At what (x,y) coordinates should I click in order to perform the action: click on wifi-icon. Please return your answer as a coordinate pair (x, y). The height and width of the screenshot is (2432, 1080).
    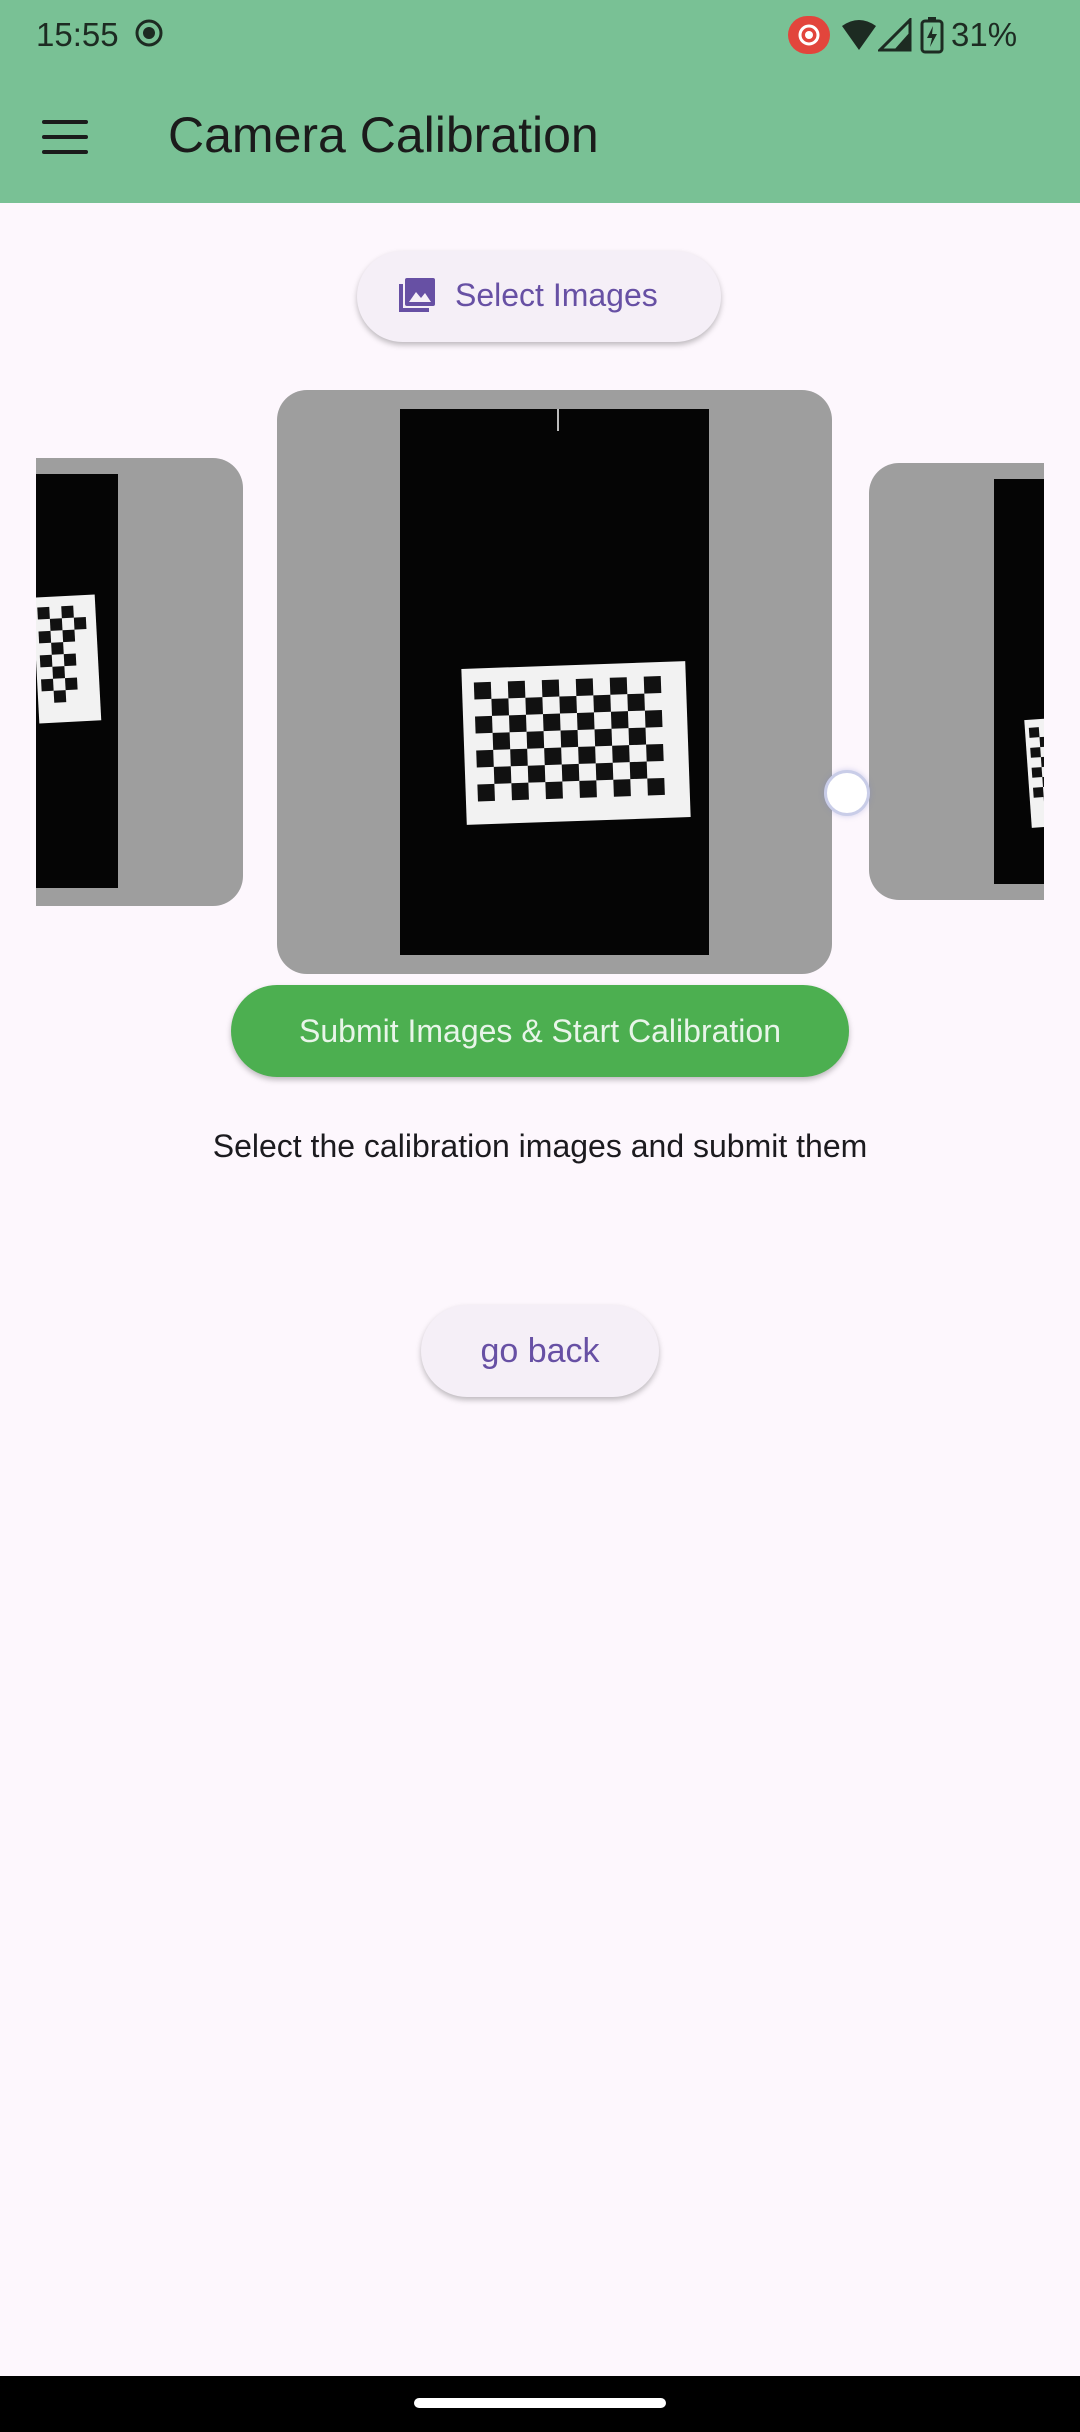
    Looking at the image, I should click on (859, 35).